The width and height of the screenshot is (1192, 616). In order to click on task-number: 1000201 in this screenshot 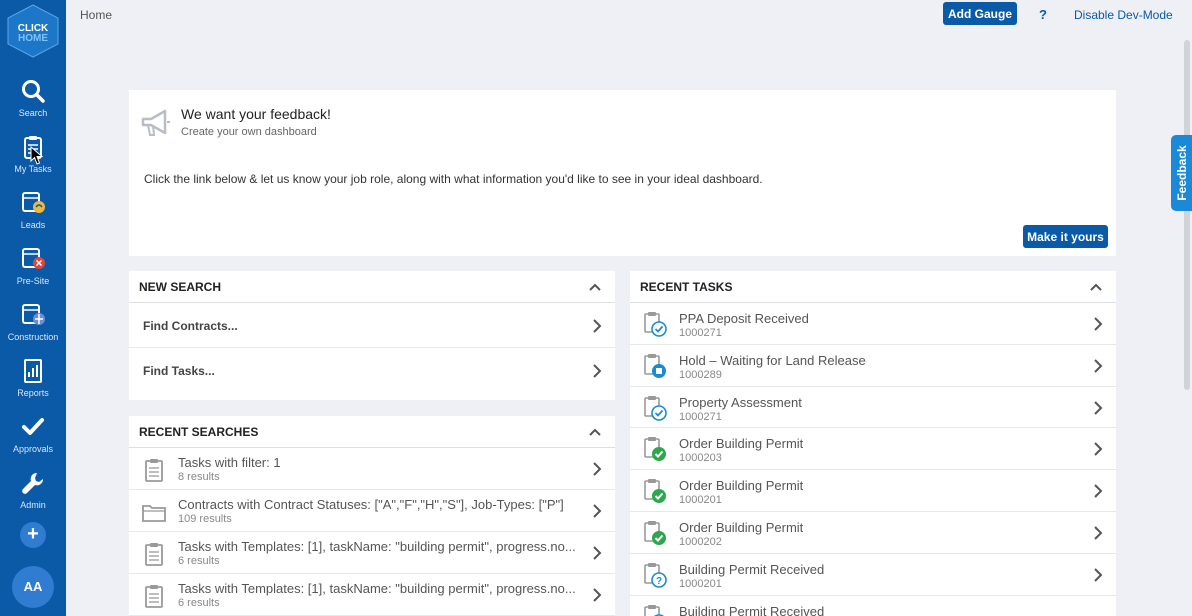, I will do `click(700, 583)`.